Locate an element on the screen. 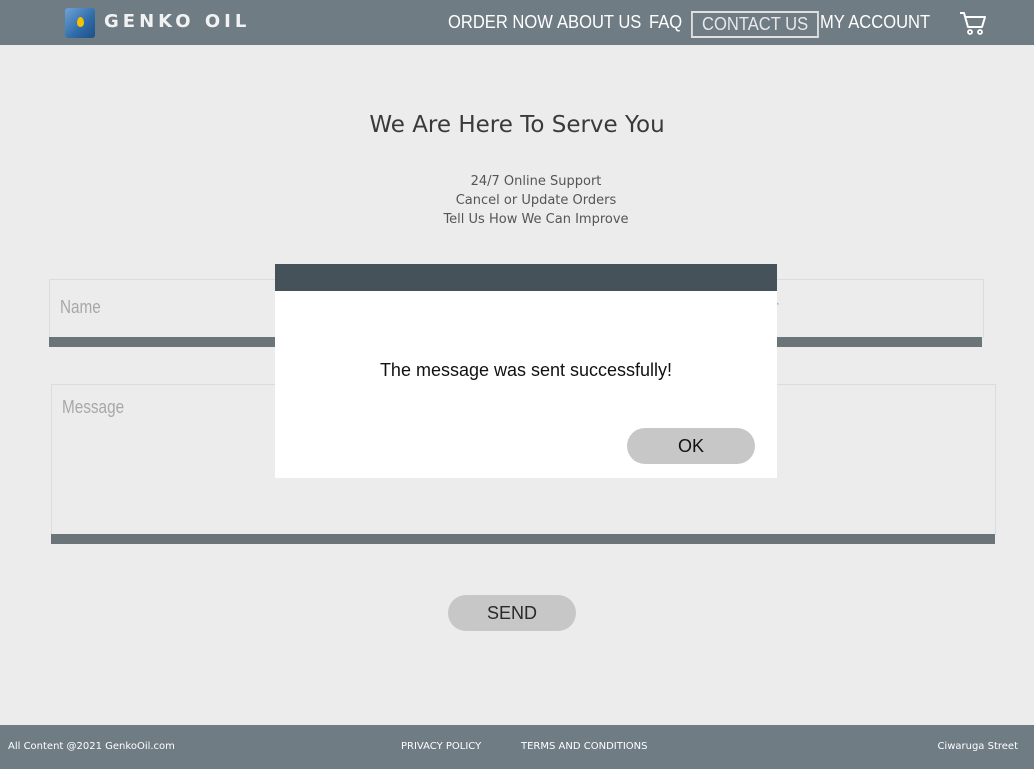  send-button: SEND is located at coordinates (512, 613).